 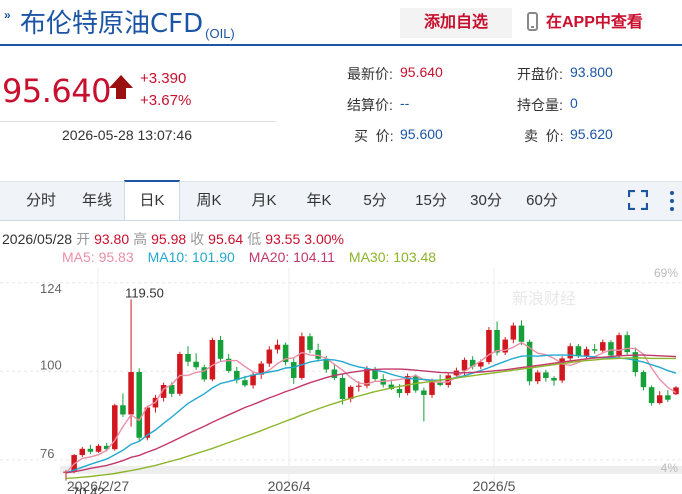 I want to click on add-watchlist-button: 添加自选, so click(x=456, y=23).